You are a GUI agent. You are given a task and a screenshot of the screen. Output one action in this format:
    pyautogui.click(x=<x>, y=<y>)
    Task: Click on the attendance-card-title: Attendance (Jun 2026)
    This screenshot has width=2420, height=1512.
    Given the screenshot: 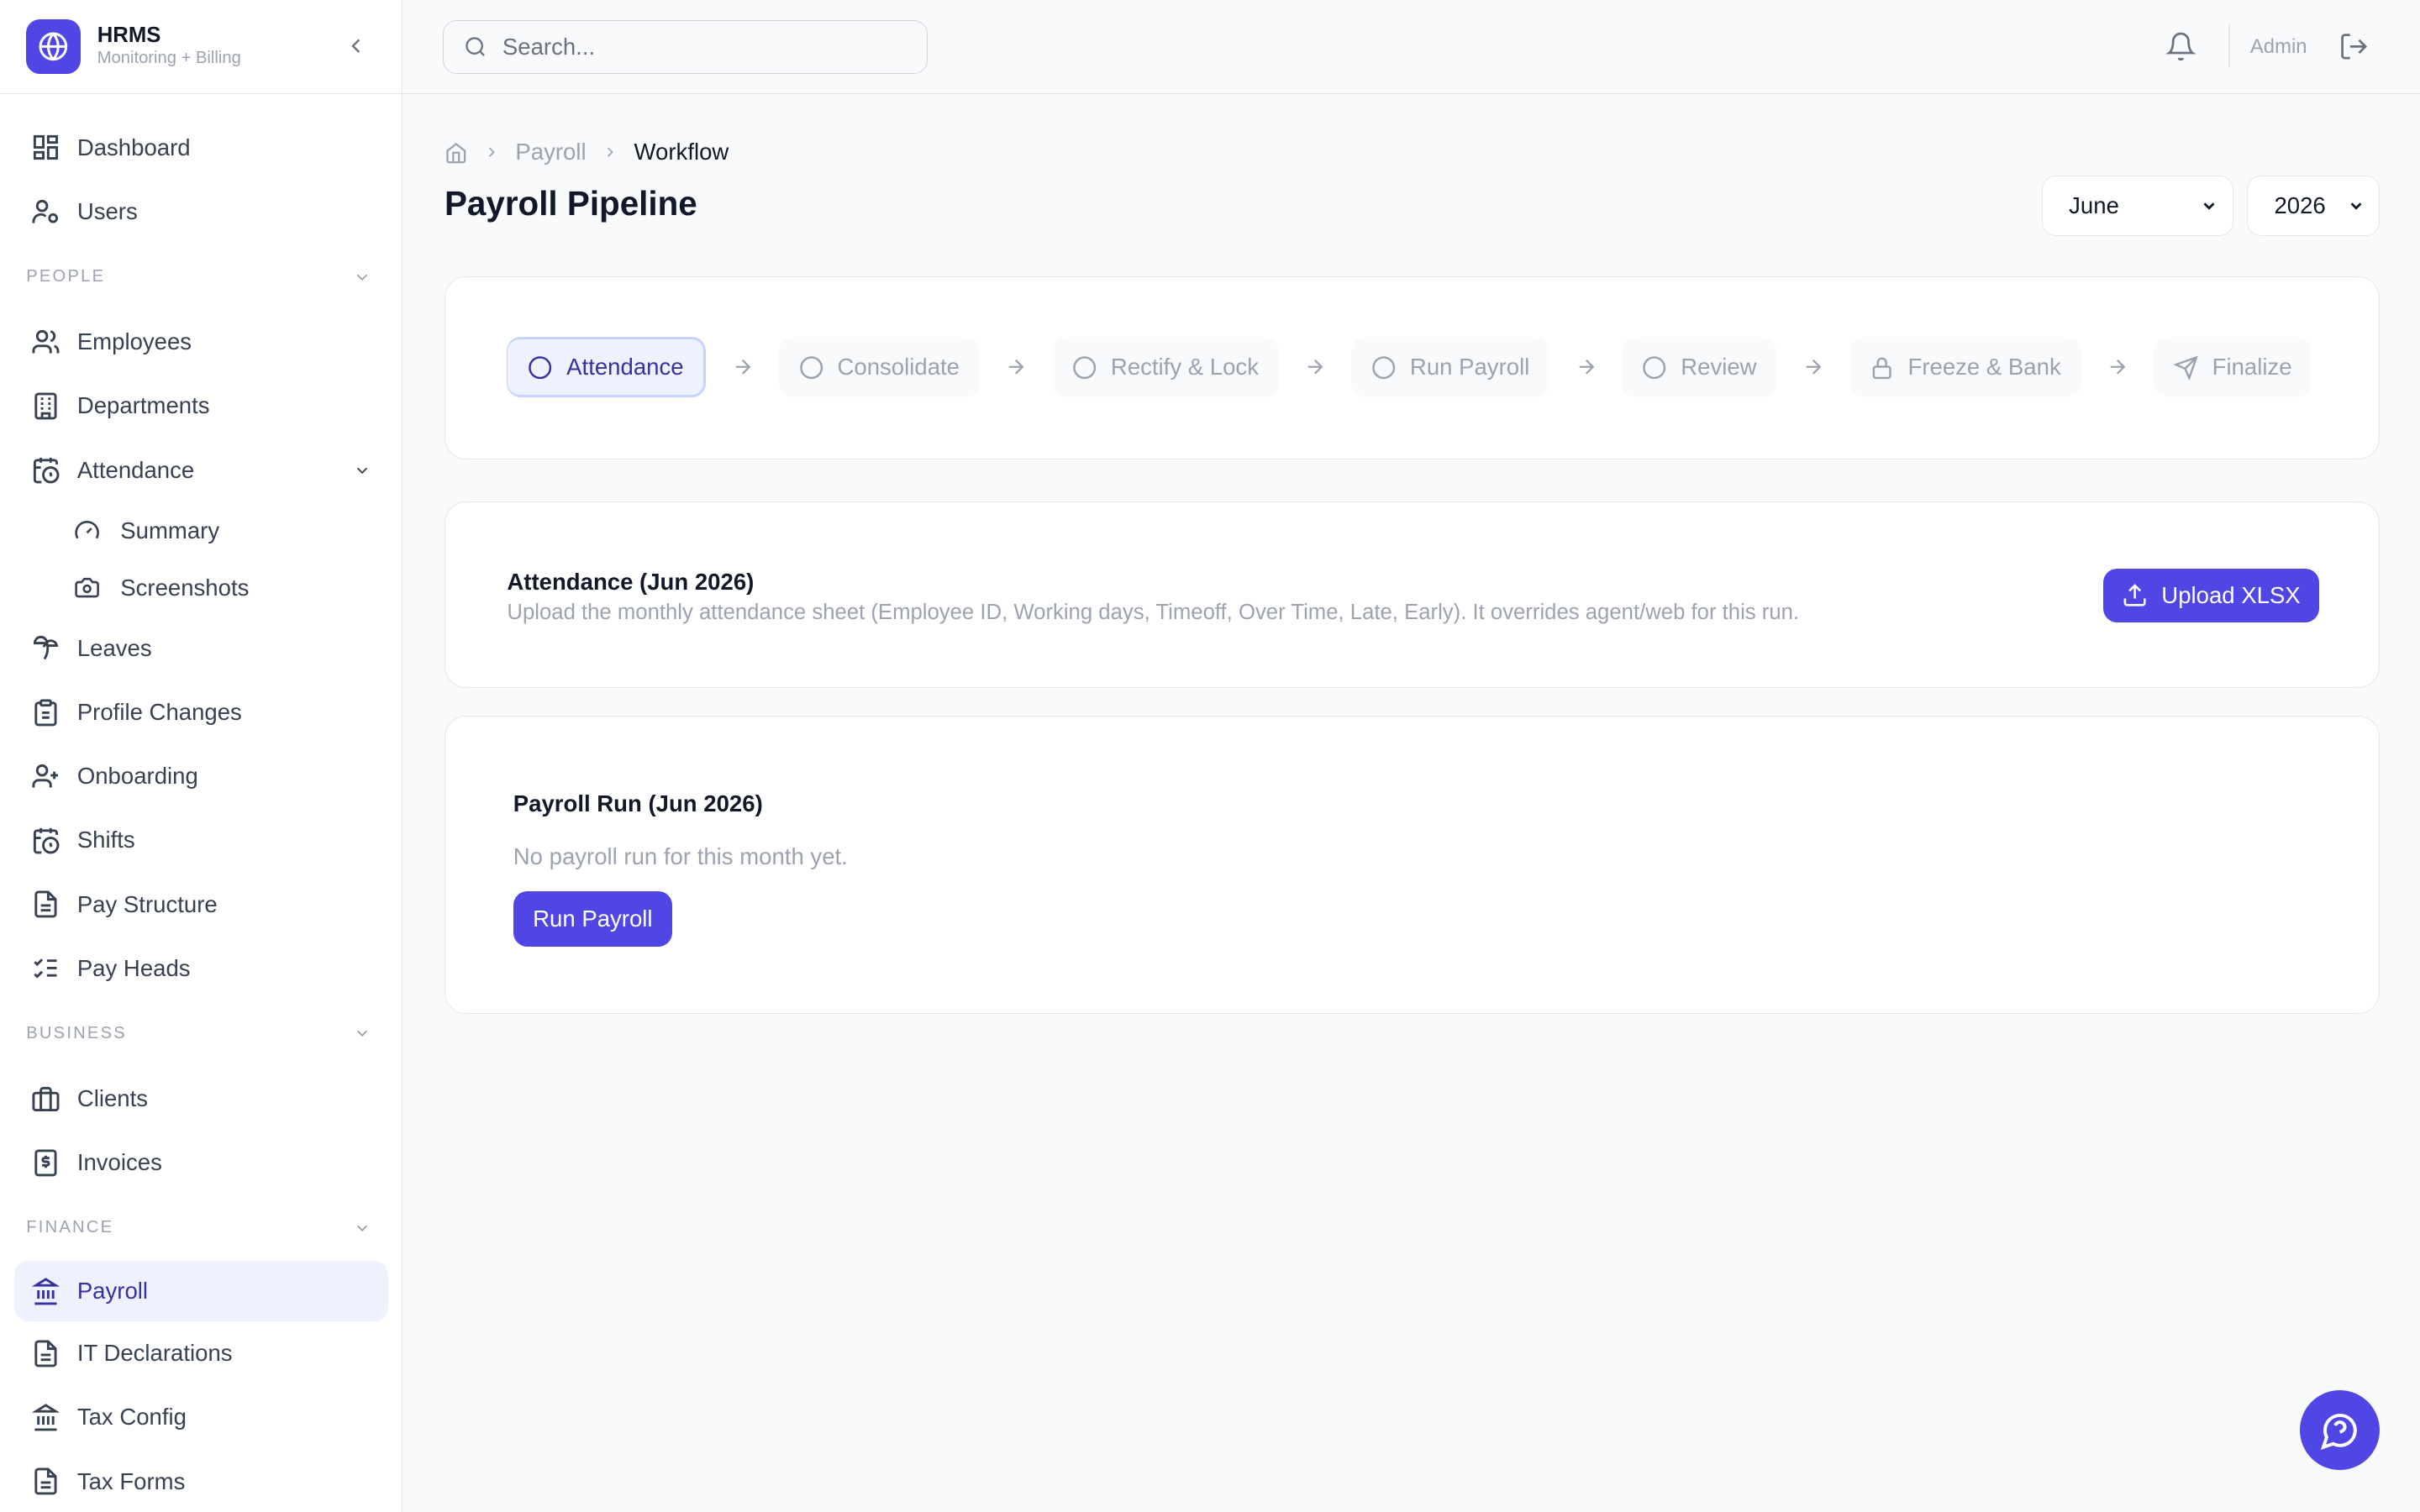 What is the action you would take?
    pyautogui.click(x=631, y=581)
    